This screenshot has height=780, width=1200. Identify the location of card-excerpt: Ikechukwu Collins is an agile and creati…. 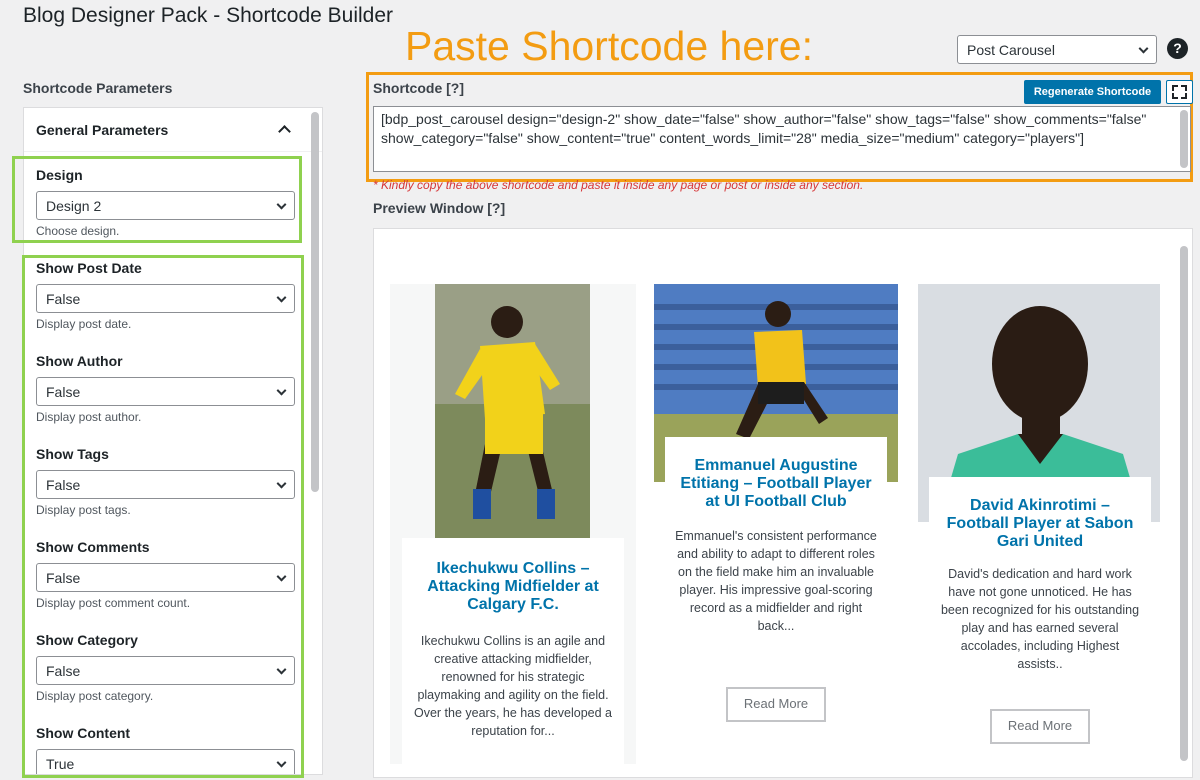
(513, 686).